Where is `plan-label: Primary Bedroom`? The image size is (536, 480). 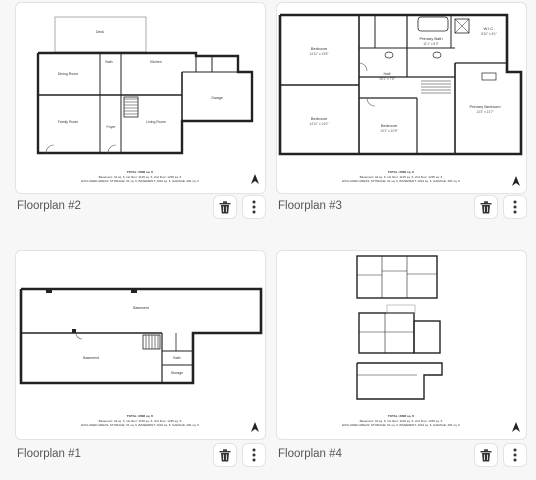 plan-label: Primary Bedroom is located at coordinates (485, 106).